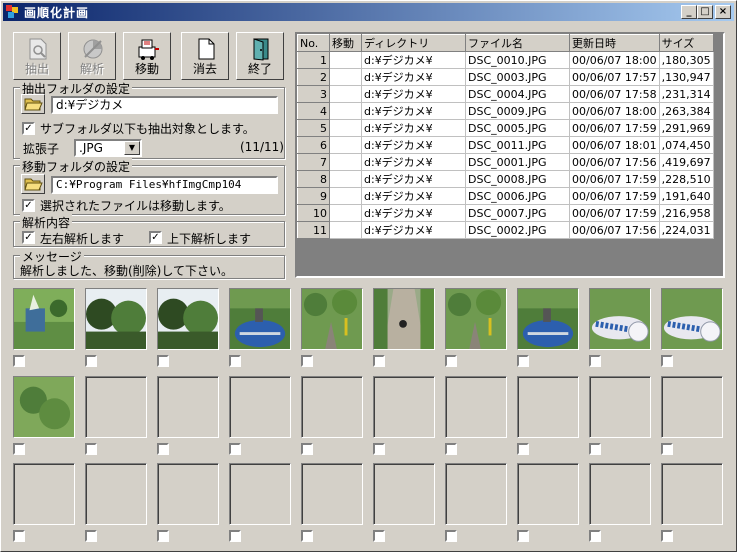  What do you see at coordinates (147, 56) in the screenshot?
I see `move-button: 移動` at bounding box center [147, 56].